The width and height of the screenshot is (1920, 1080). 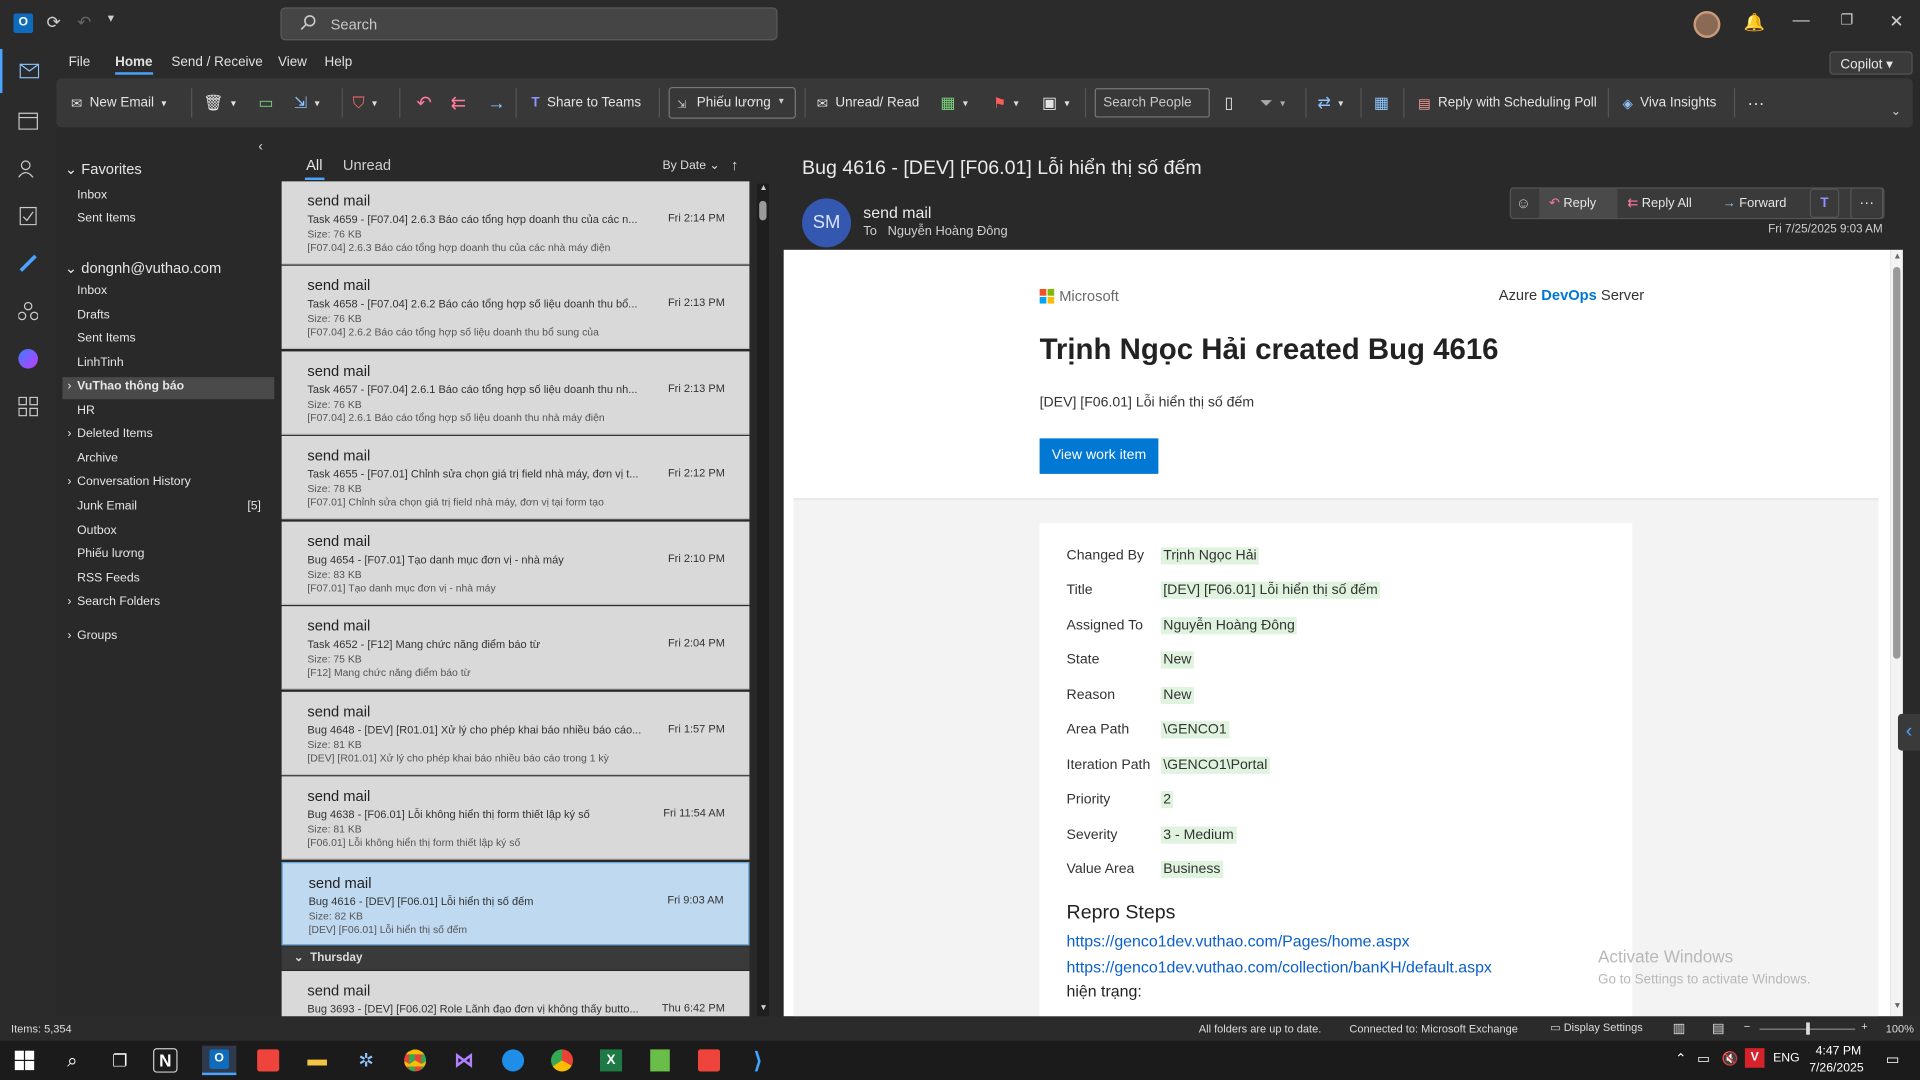 What do you see at coordinates (1331, 102) in the screenshot?
I see `translate-icon: ⇄ ▾` at bounding box center [1331, 102].